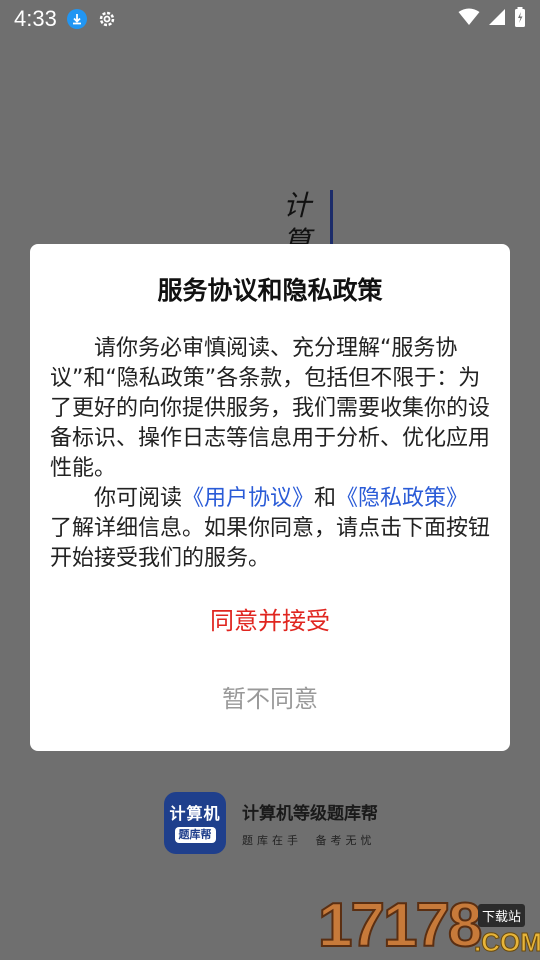 The height and width of the screenshot is (960, 540). What do you see at coordinates (309, 840) in the screenshot?
I see `brand-slogan: 题库在手 备考无忧` at bounding box center [309, 840].